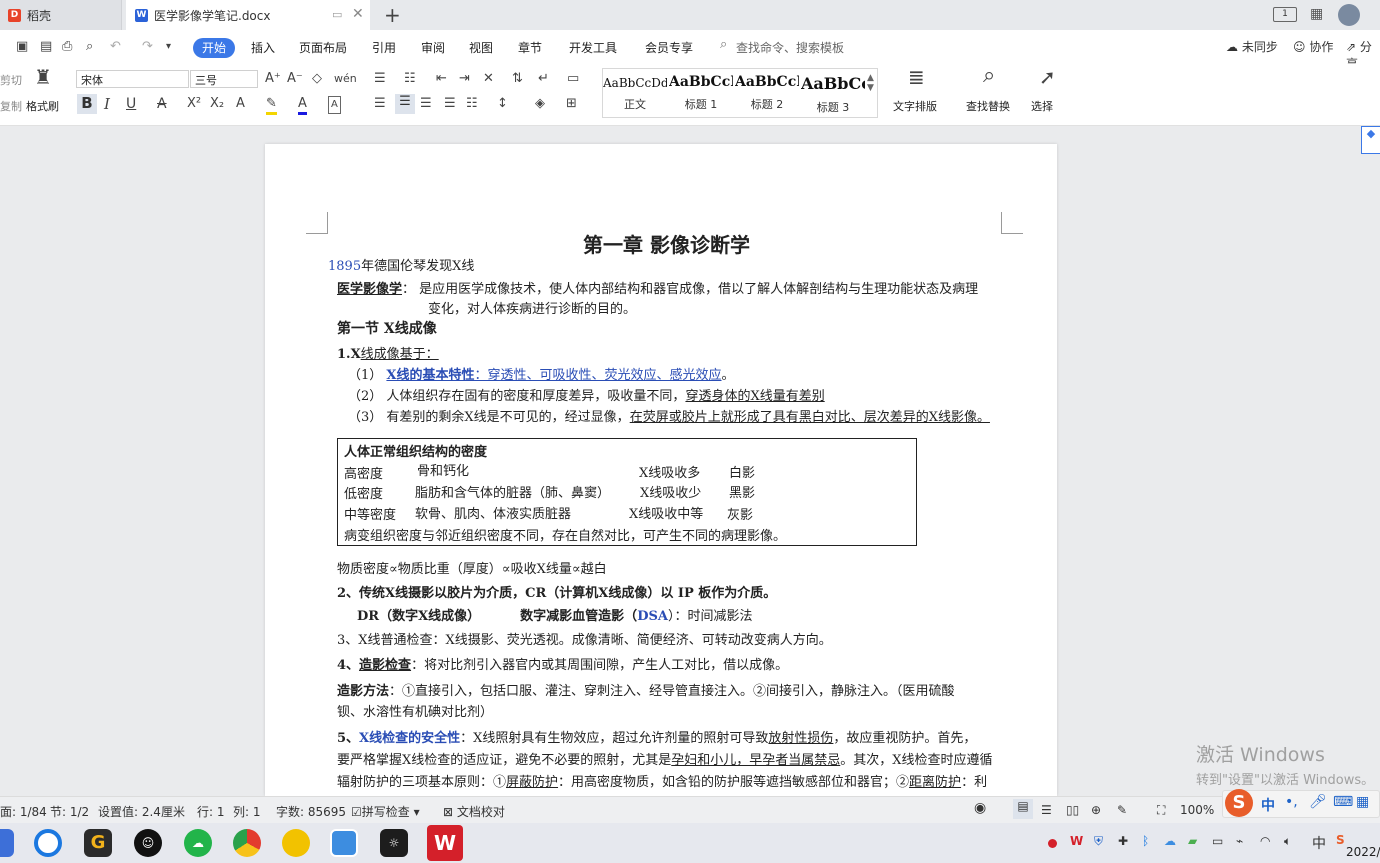 The image size is (1380, 863). What do you see at coordinates (1023, 809) in the screenshot?
I see `page-view-icon: ▤` at bounding box center [1023, 809].